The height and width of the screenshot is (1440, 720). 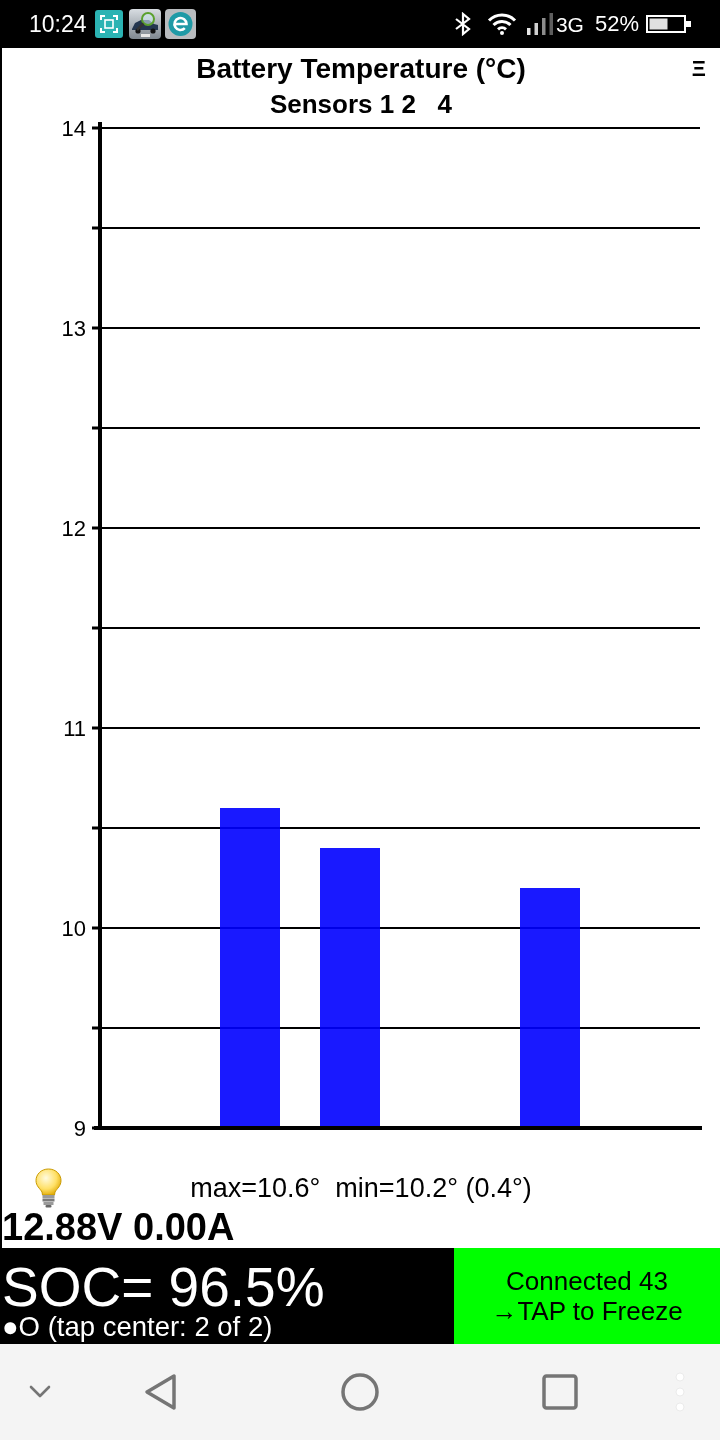 What do you see at coordinates (361, 69) in the screenshot?
I see `chart-title: Battery Temperature (°C)` at bounding box center [361, 69].